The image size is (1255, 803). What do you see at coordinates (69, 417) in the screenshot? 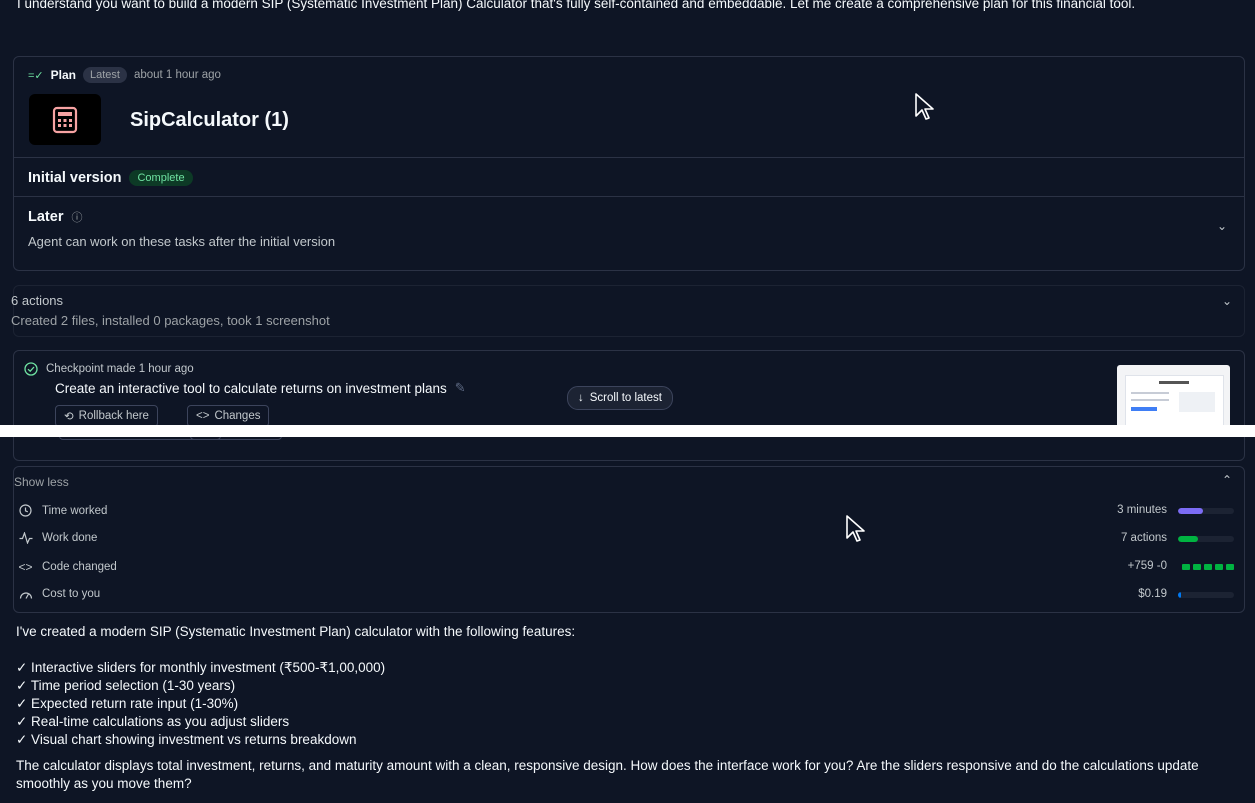
I see `rollback-icon: ⟲` at bounding box center [69, 417].